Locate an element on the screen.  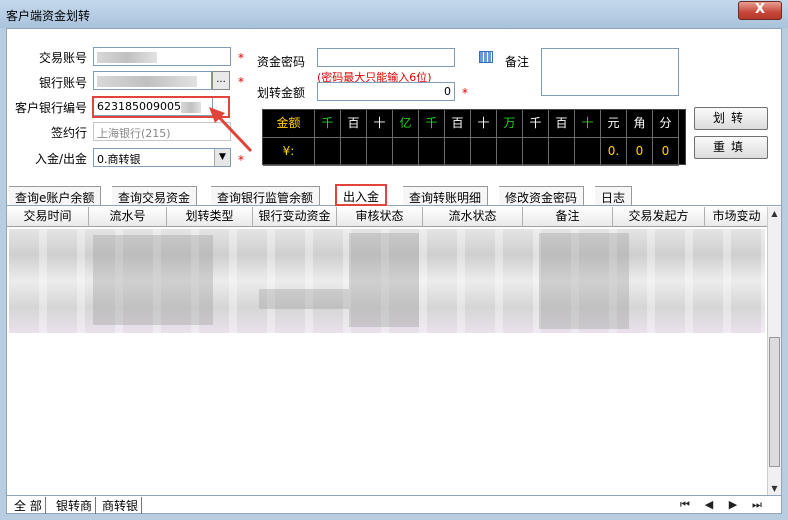
scroll-down-icon: ▼ is located at coordinates (774, 488).